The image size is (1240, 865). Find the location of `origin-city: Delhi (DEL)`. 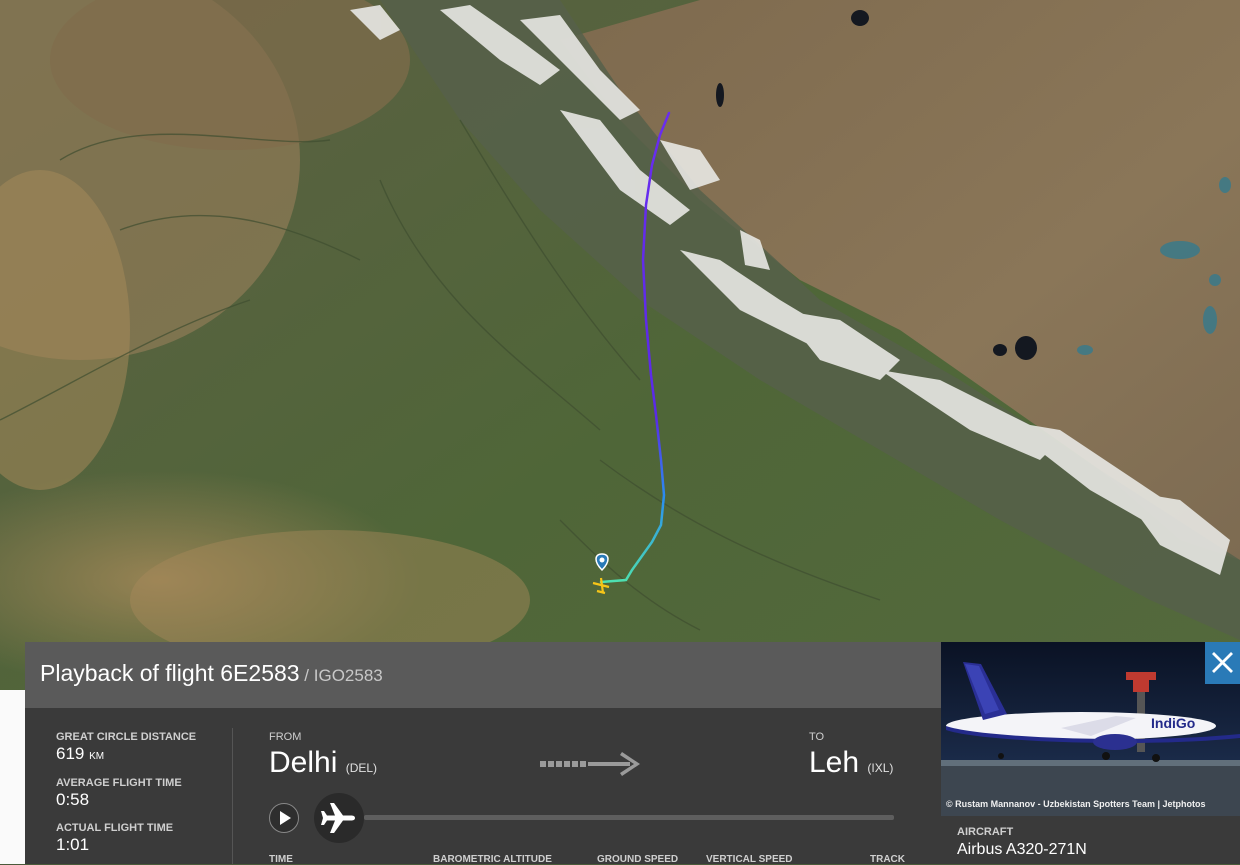

origin-city: Delhi (DEL) is located at coordinates (323, 763).